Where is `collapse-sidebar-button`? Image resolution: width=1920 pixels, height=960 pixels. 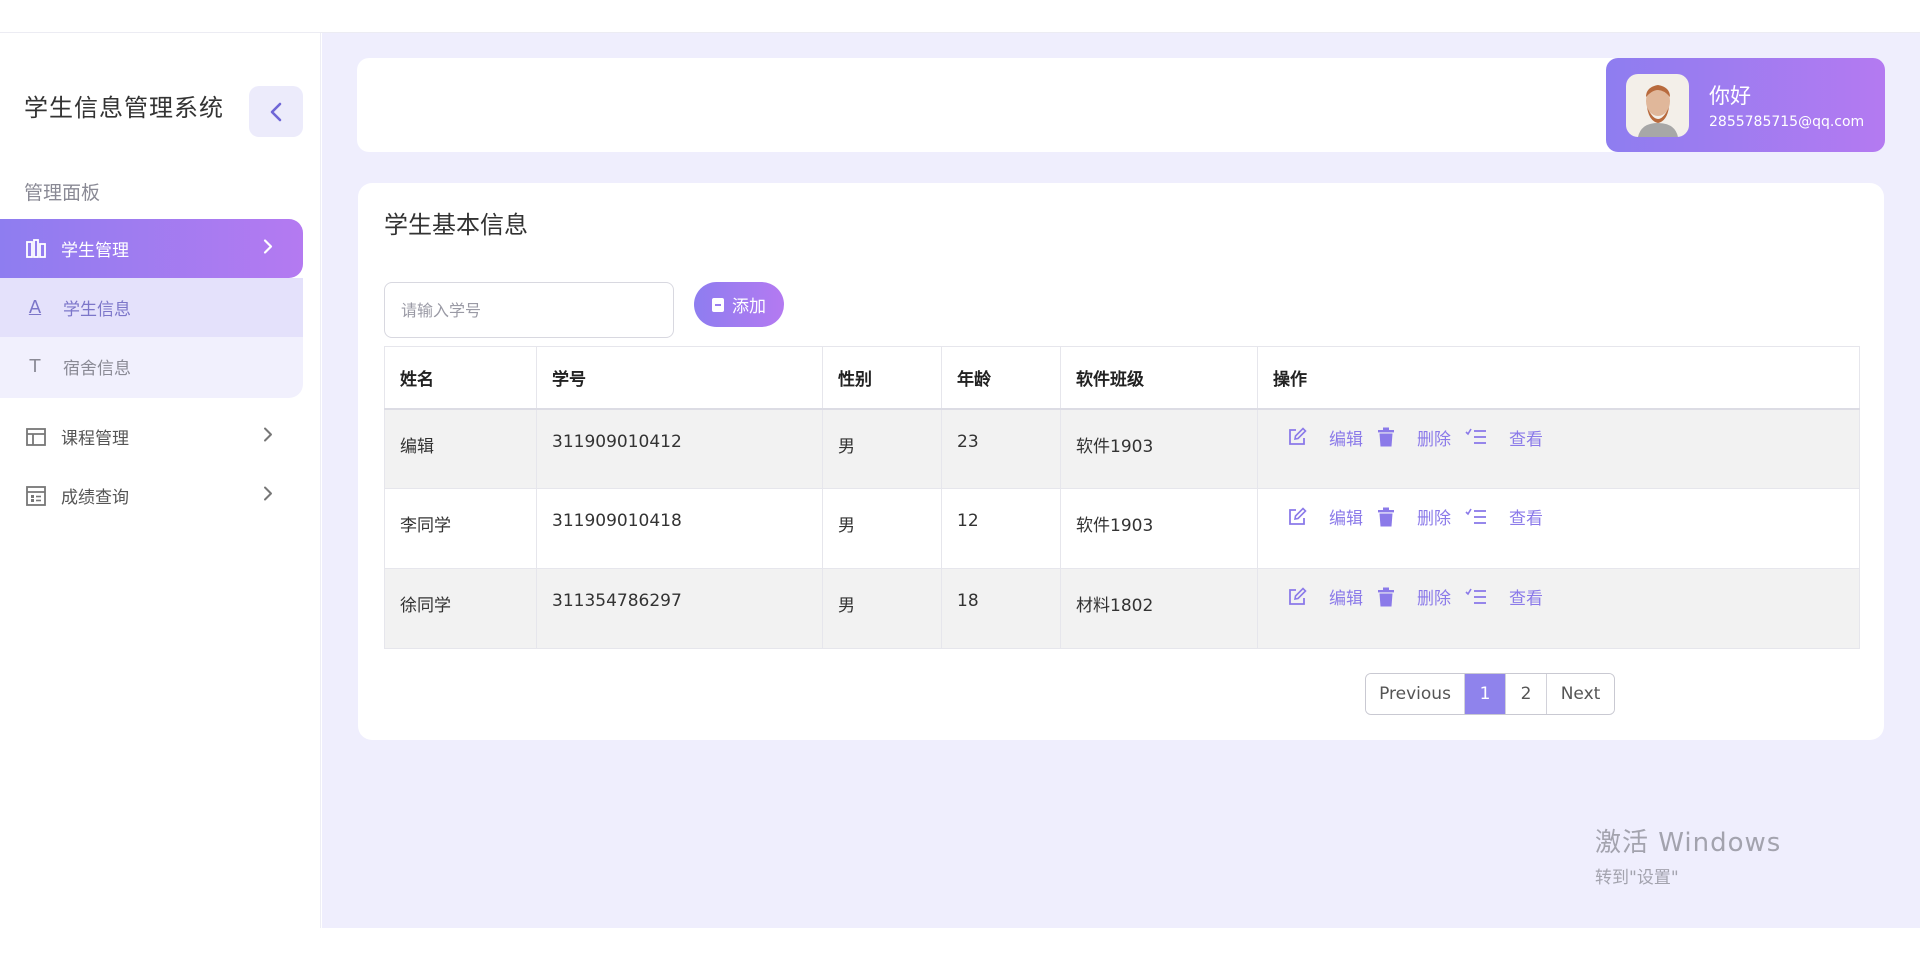 collapse-sidebar-button is located at coordinates (276, 111).